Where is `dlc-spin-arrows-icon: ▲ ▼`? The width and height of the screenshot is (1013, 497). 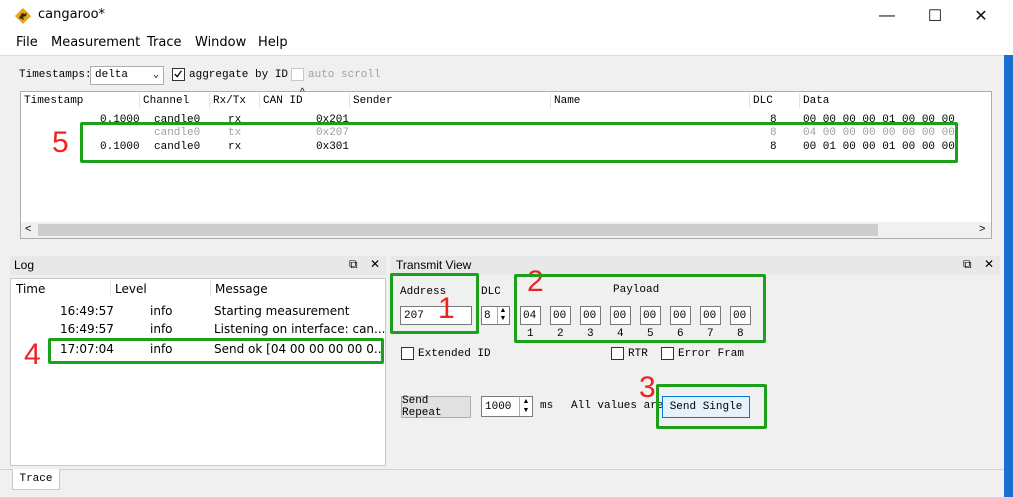 dlc-spin-arrows-icon: ▲ ▼ is located at coordinates (502, 315).